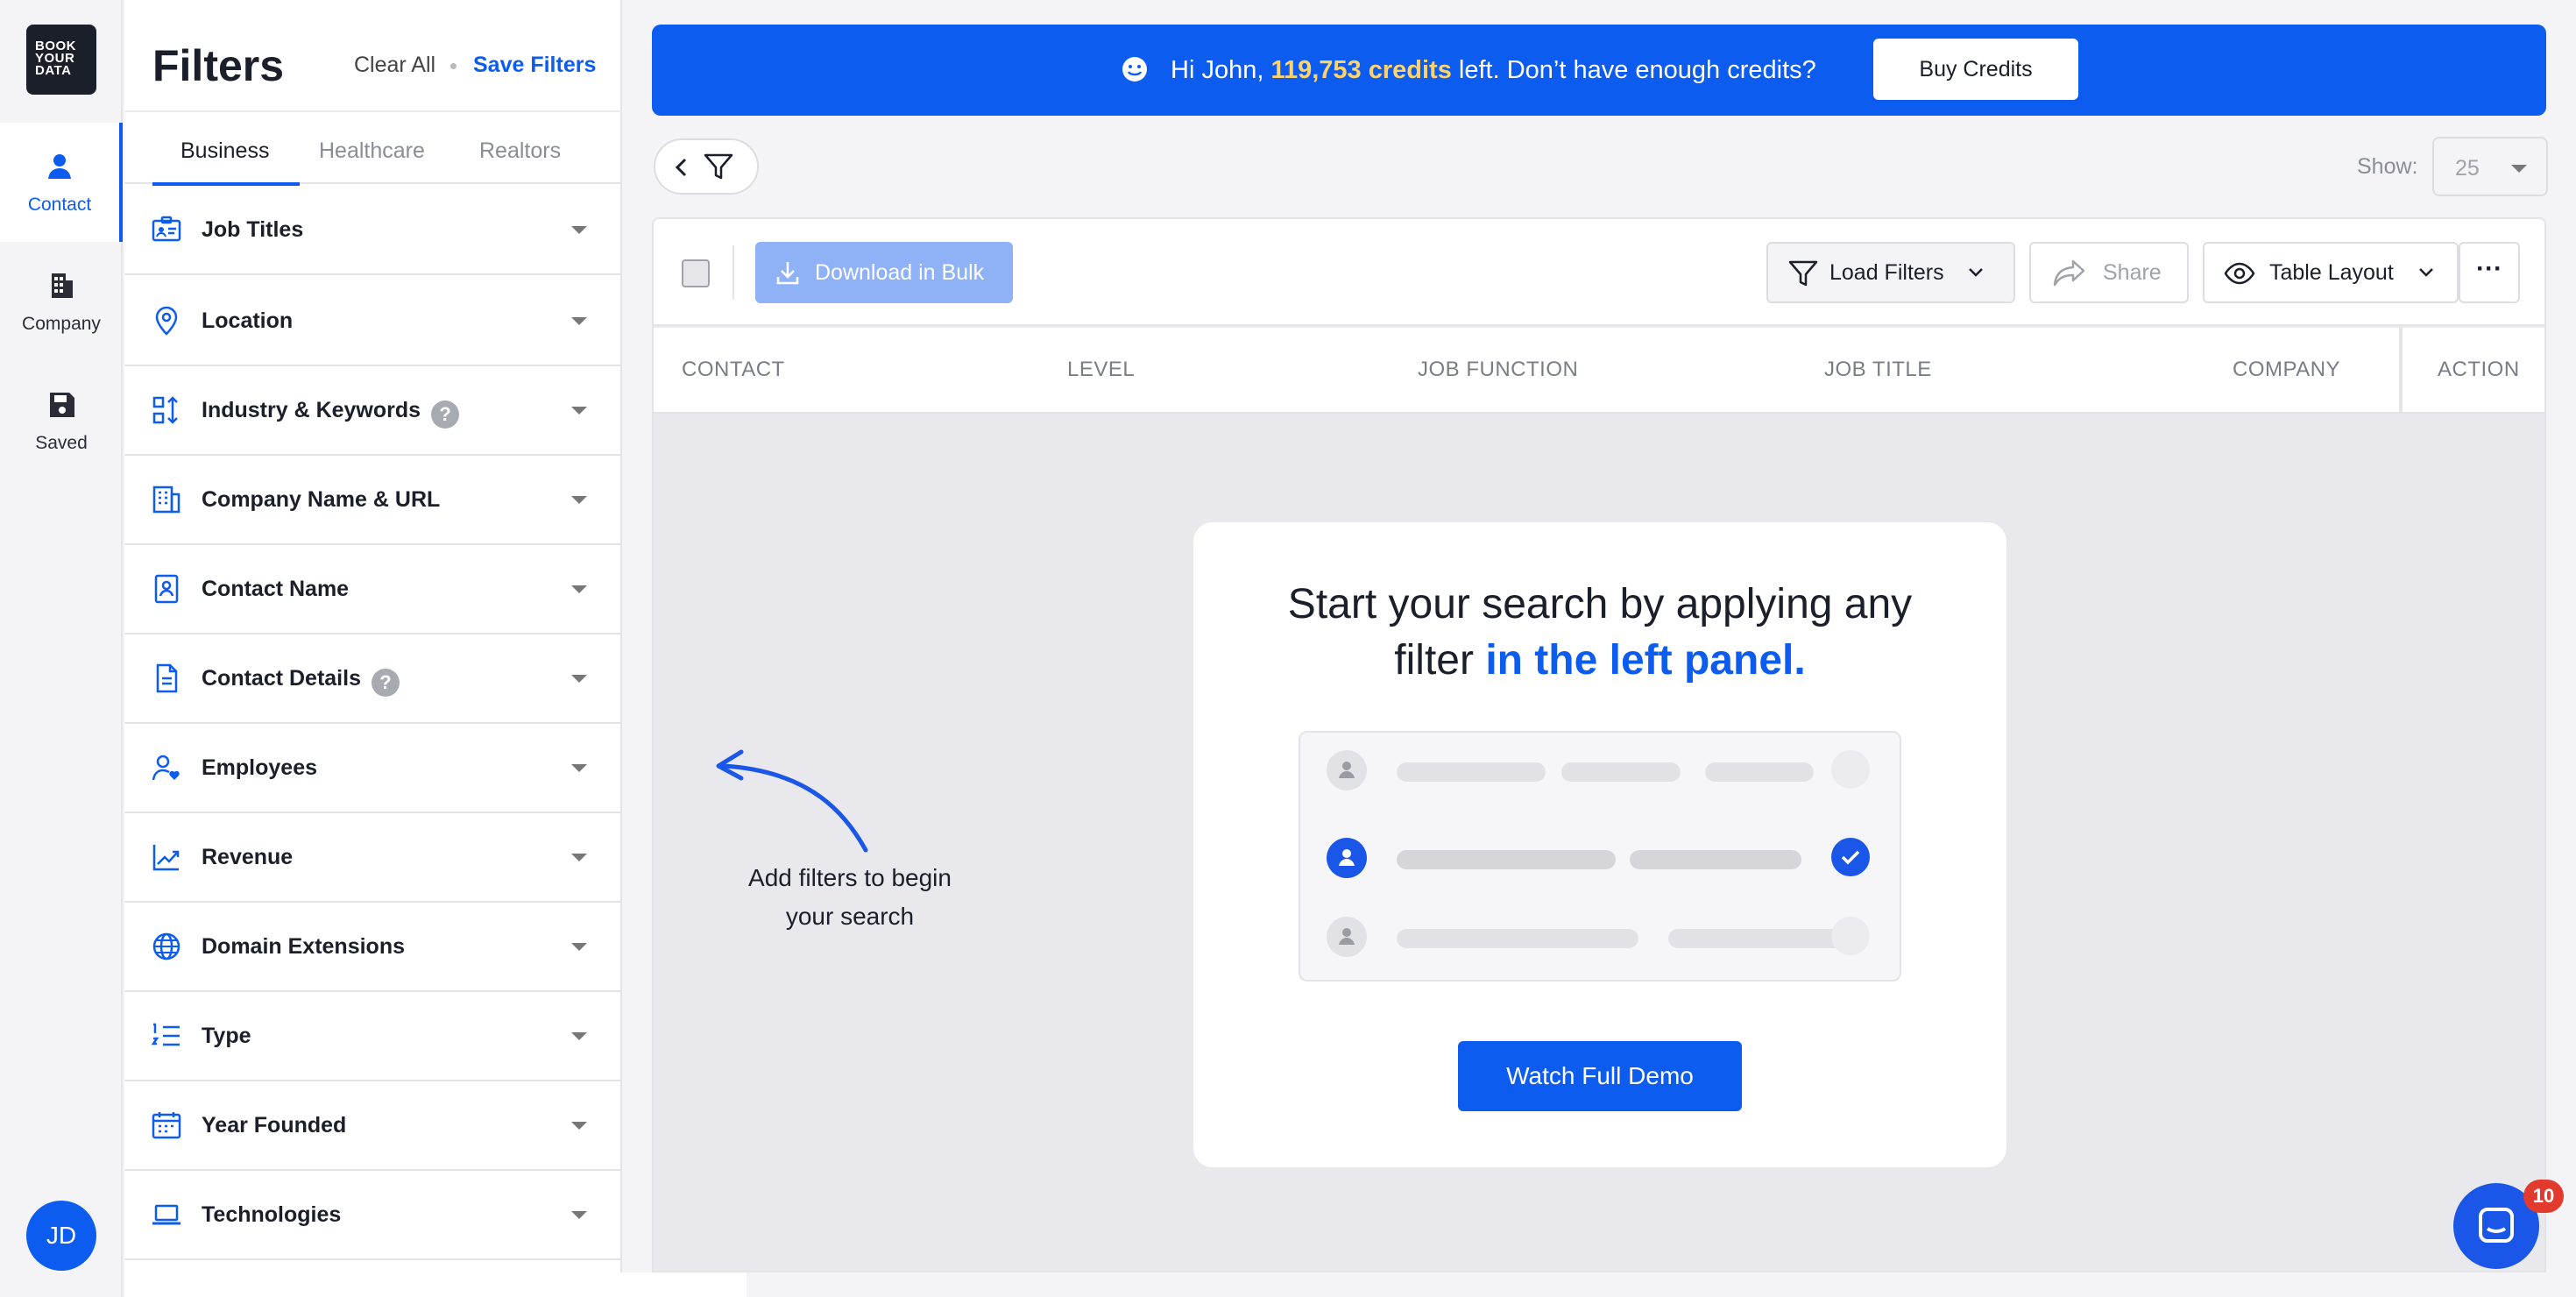 The width and height of the screenshot is (2576, 1297). I want to click on filter-contact-details: Contact Details?, so click(373, 679).